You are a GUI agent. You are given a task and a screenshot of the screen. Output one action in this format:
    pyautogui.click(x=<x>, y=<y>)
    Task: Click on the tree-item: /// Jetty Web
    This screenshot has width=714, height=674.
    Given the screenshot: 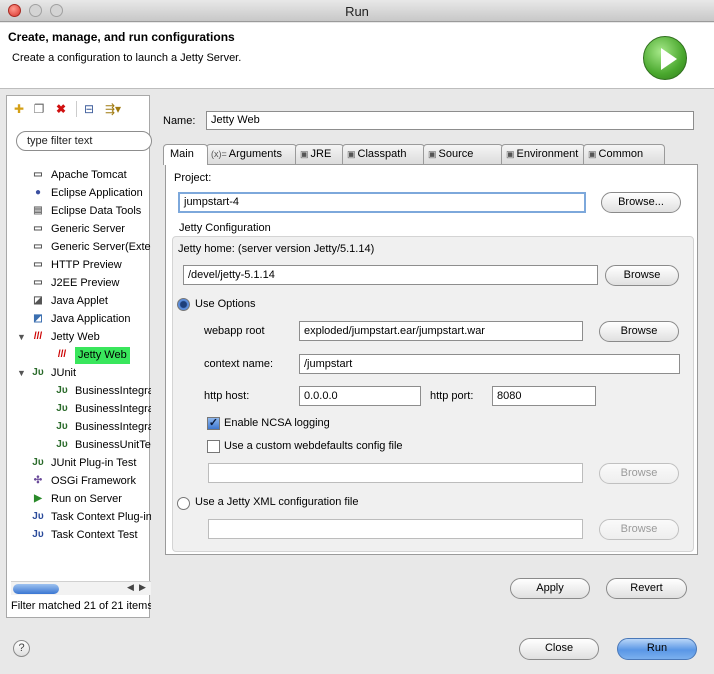 What is the action you would take?
    pyautogui.click(x=103, y=355)
    